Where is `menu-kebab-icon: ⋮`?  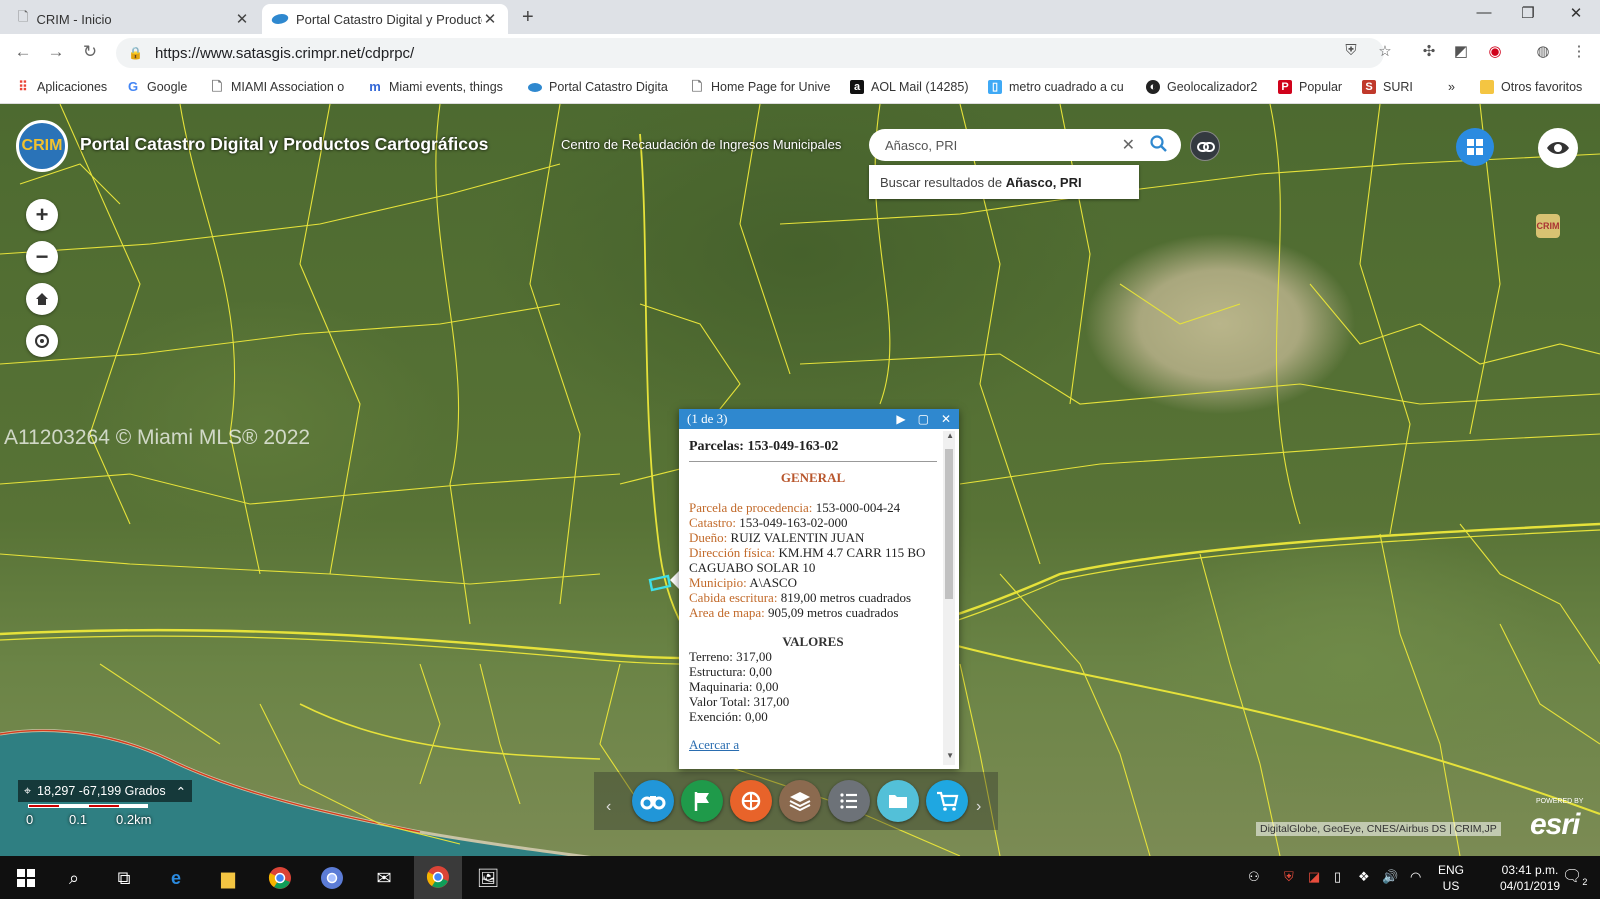
menu-kebab-icon: ⋮ is located at coordinates (1579, 51).